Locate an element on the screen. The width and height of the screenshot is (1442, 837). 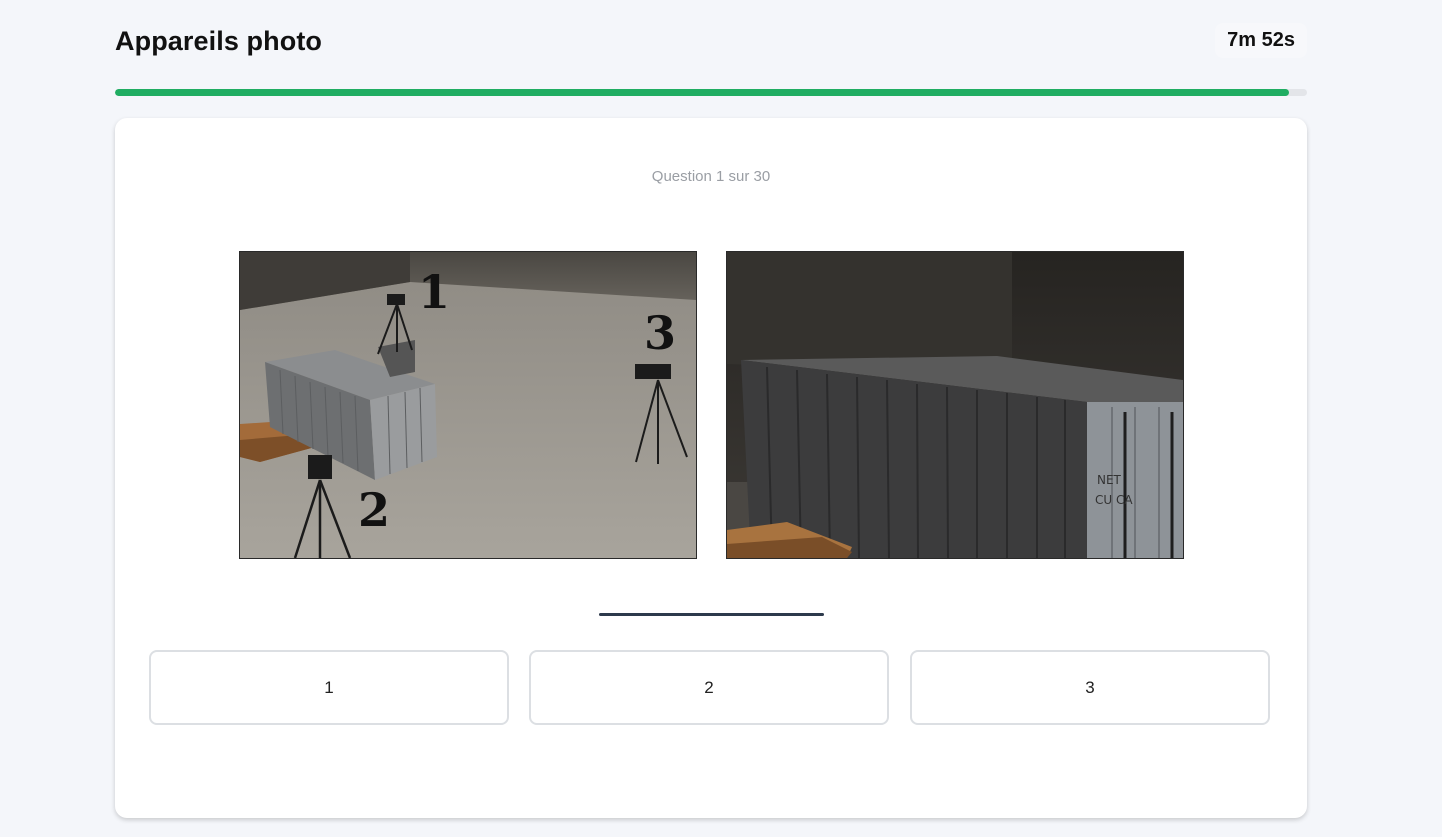
progress-bar is located at coordinates (711, 92).